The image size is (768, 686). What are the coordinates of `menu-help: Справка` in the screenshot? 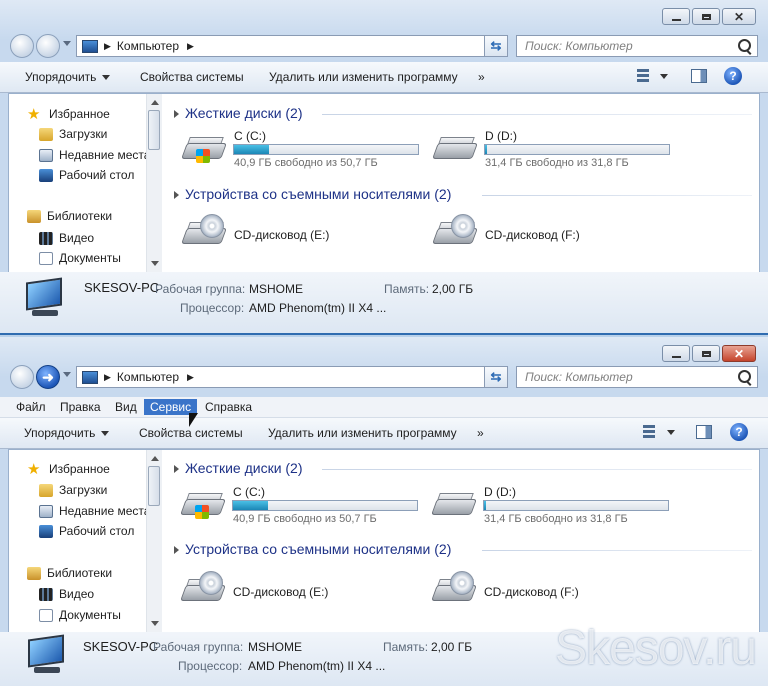 It's located at (228, 407).